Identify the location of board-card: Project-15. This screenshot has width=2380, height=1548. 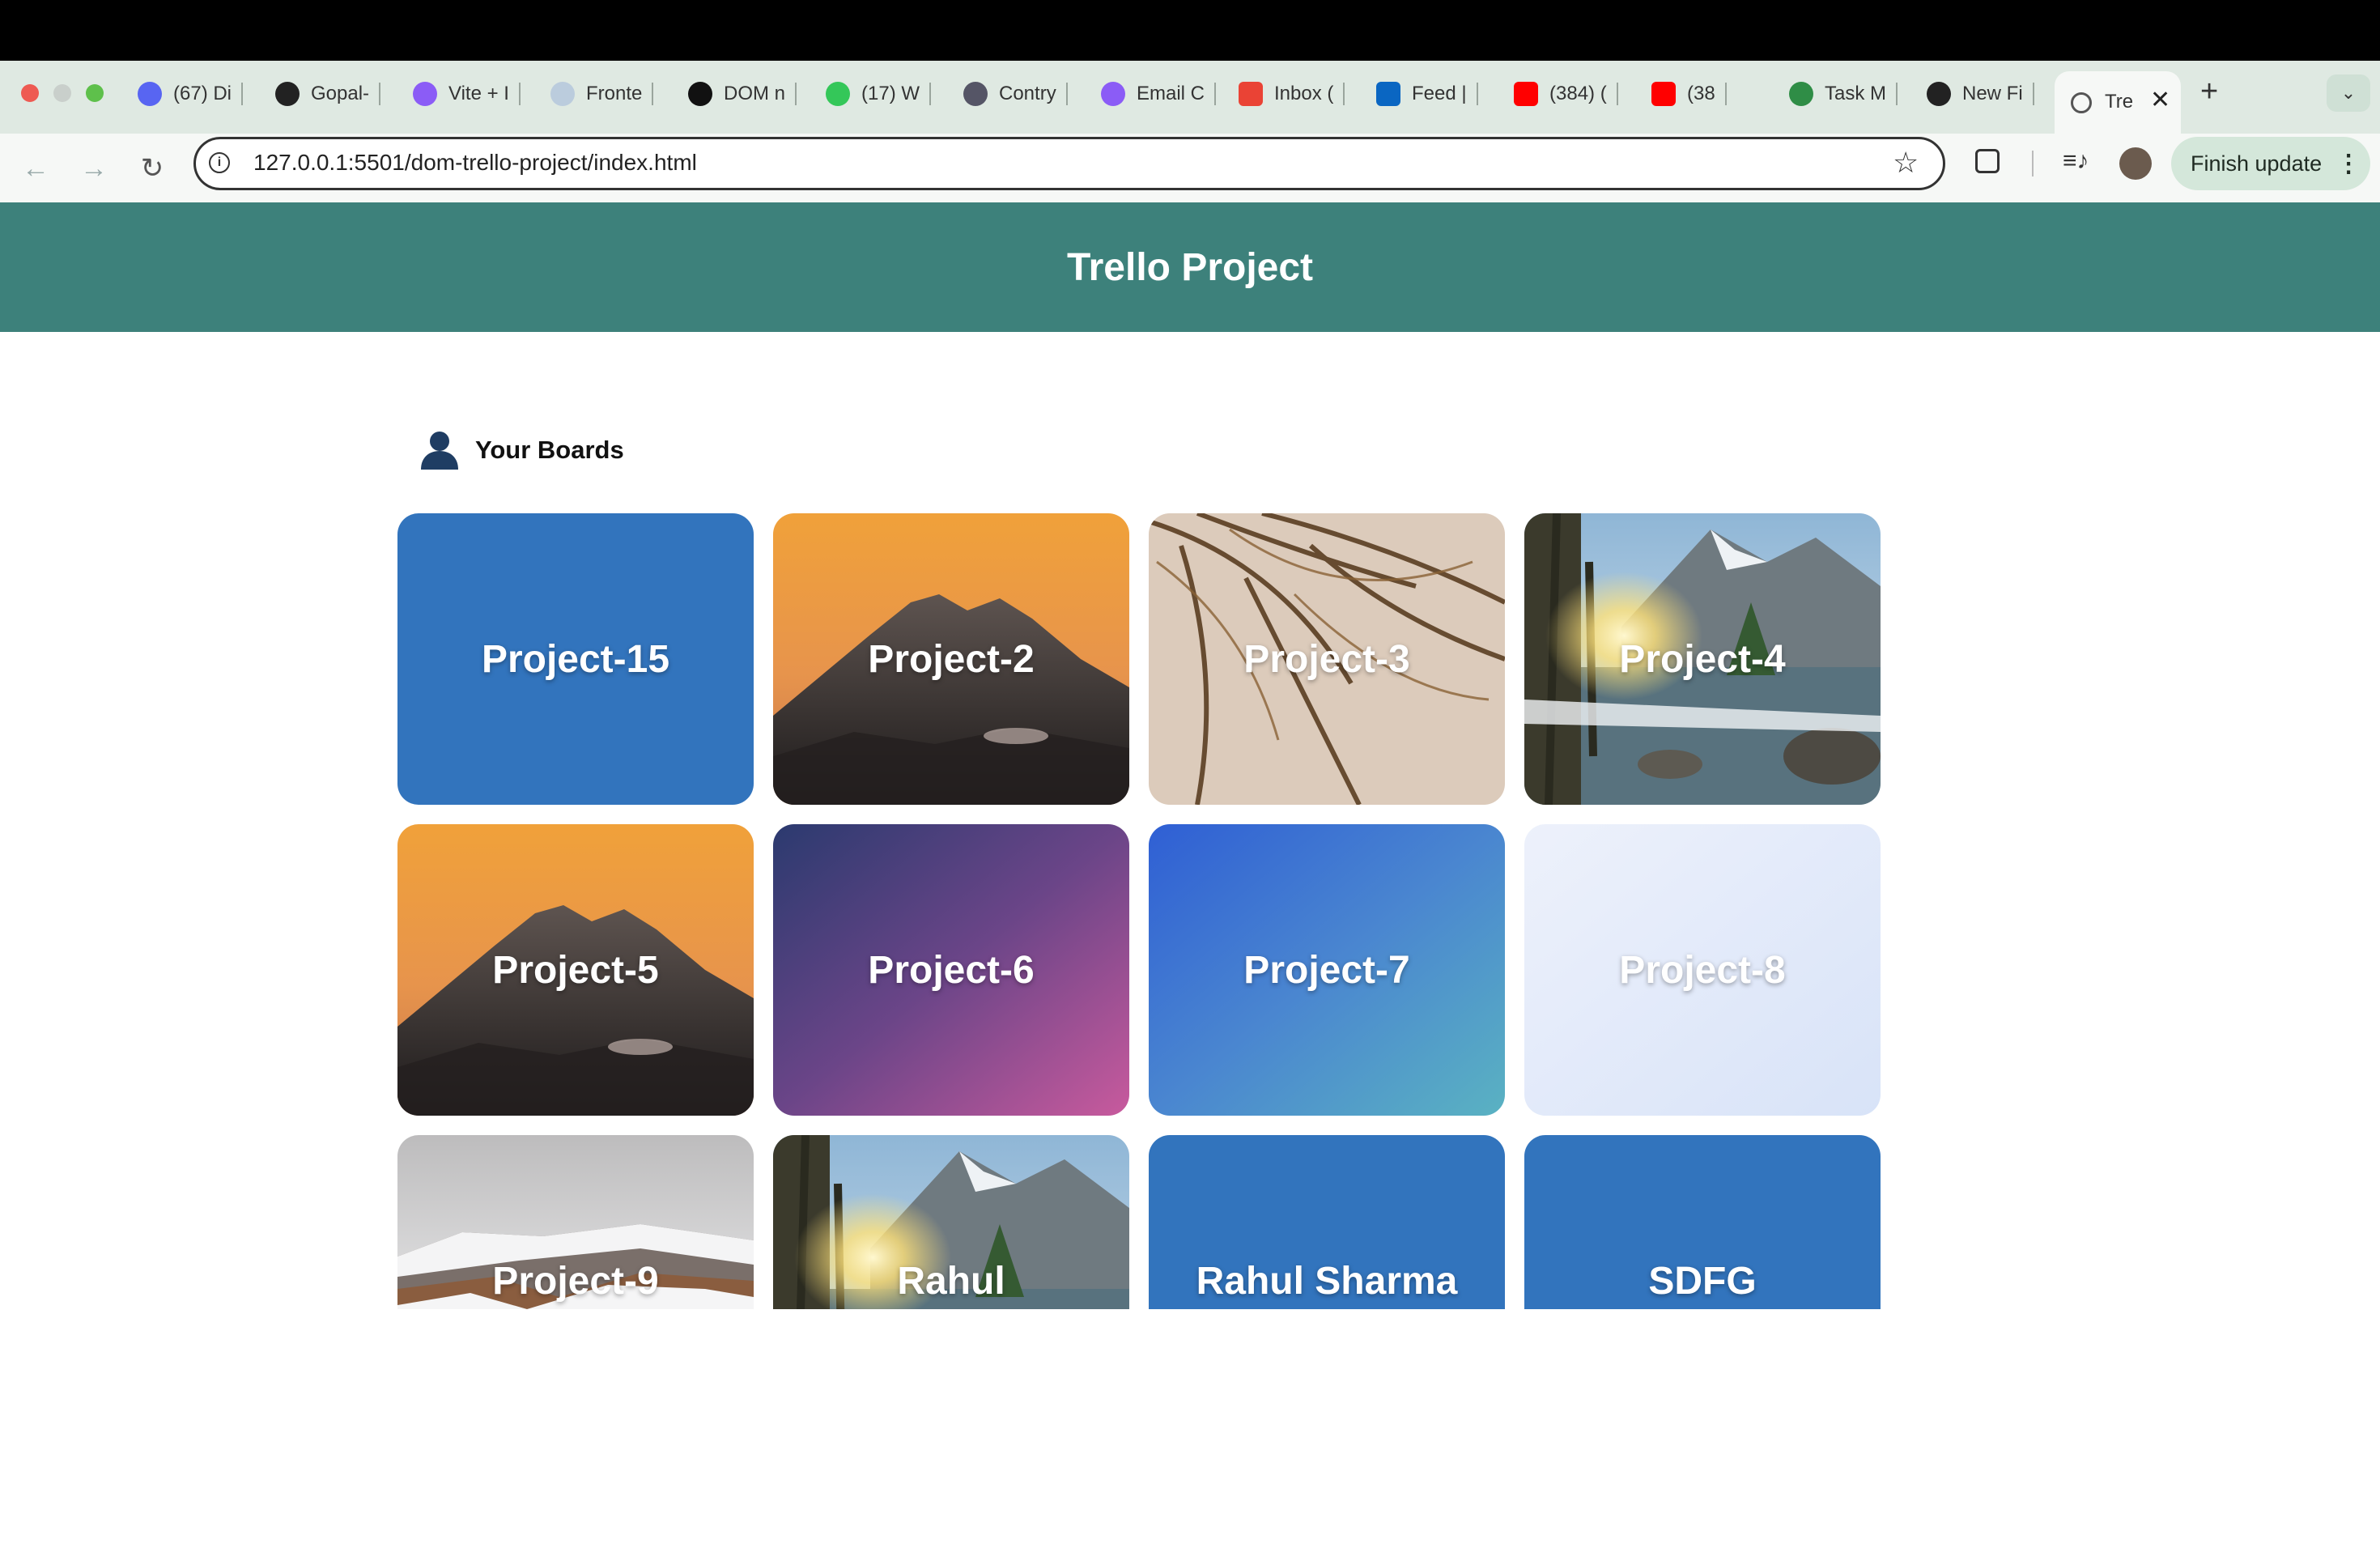
(576, 659).